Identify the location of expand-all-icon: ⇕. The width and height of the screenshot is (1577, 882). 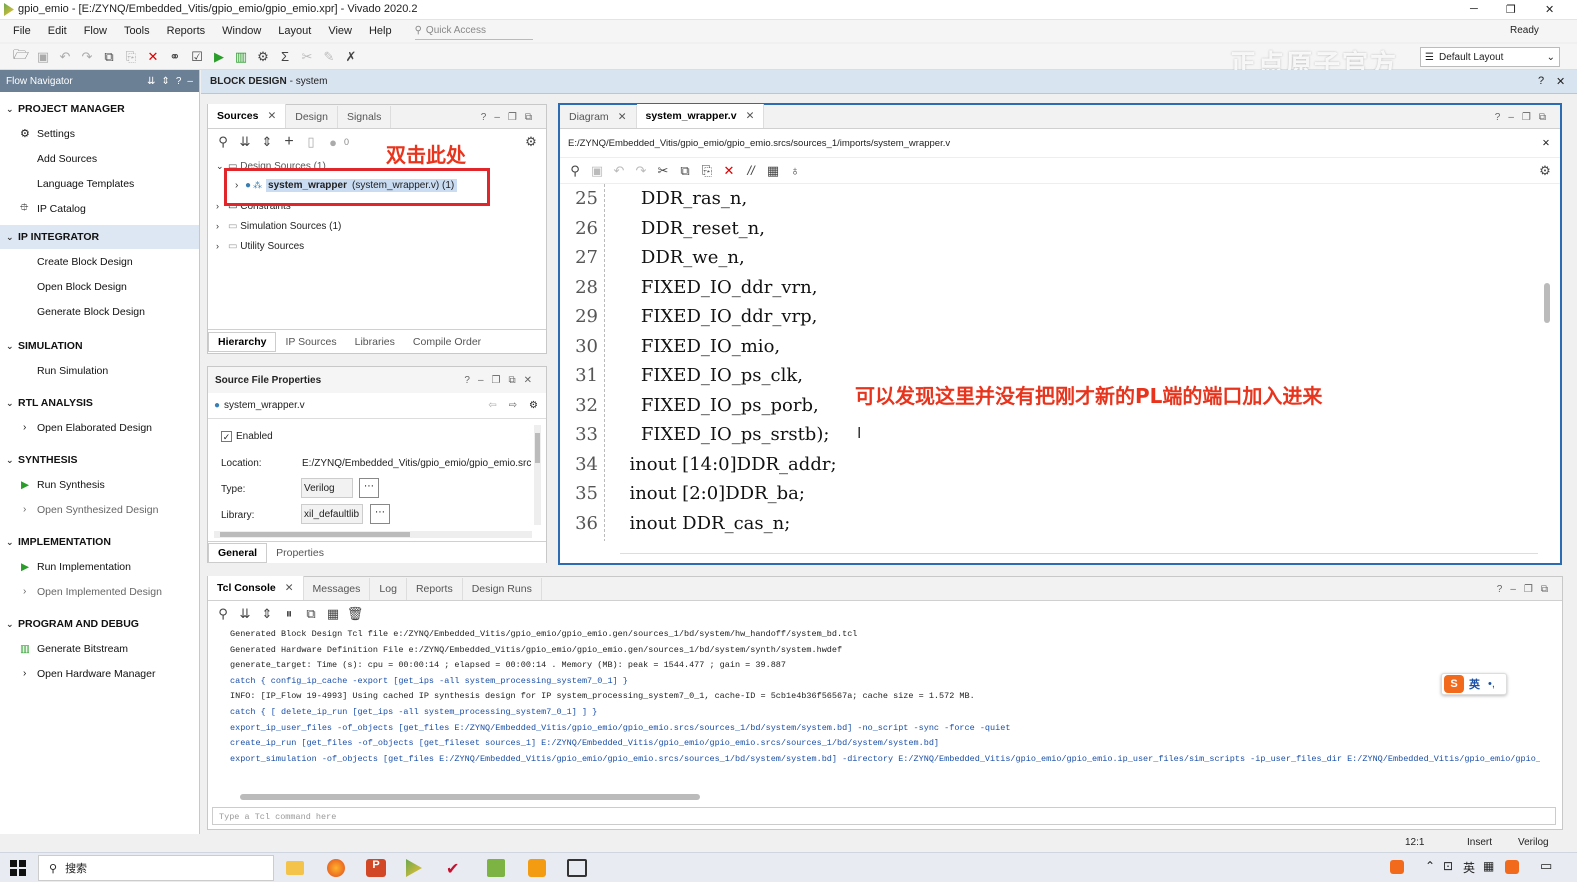
(267, 142).